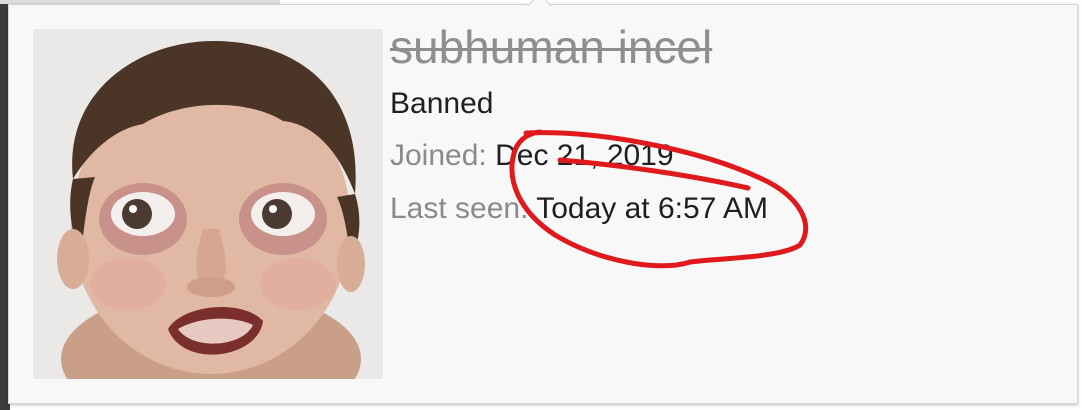 This screenshot has height=410, width=1082. What do you see at coordinates (459, 208) in the screenshot?
I see `last-seen-label: Last seen:` at bounding box center [459, 208].